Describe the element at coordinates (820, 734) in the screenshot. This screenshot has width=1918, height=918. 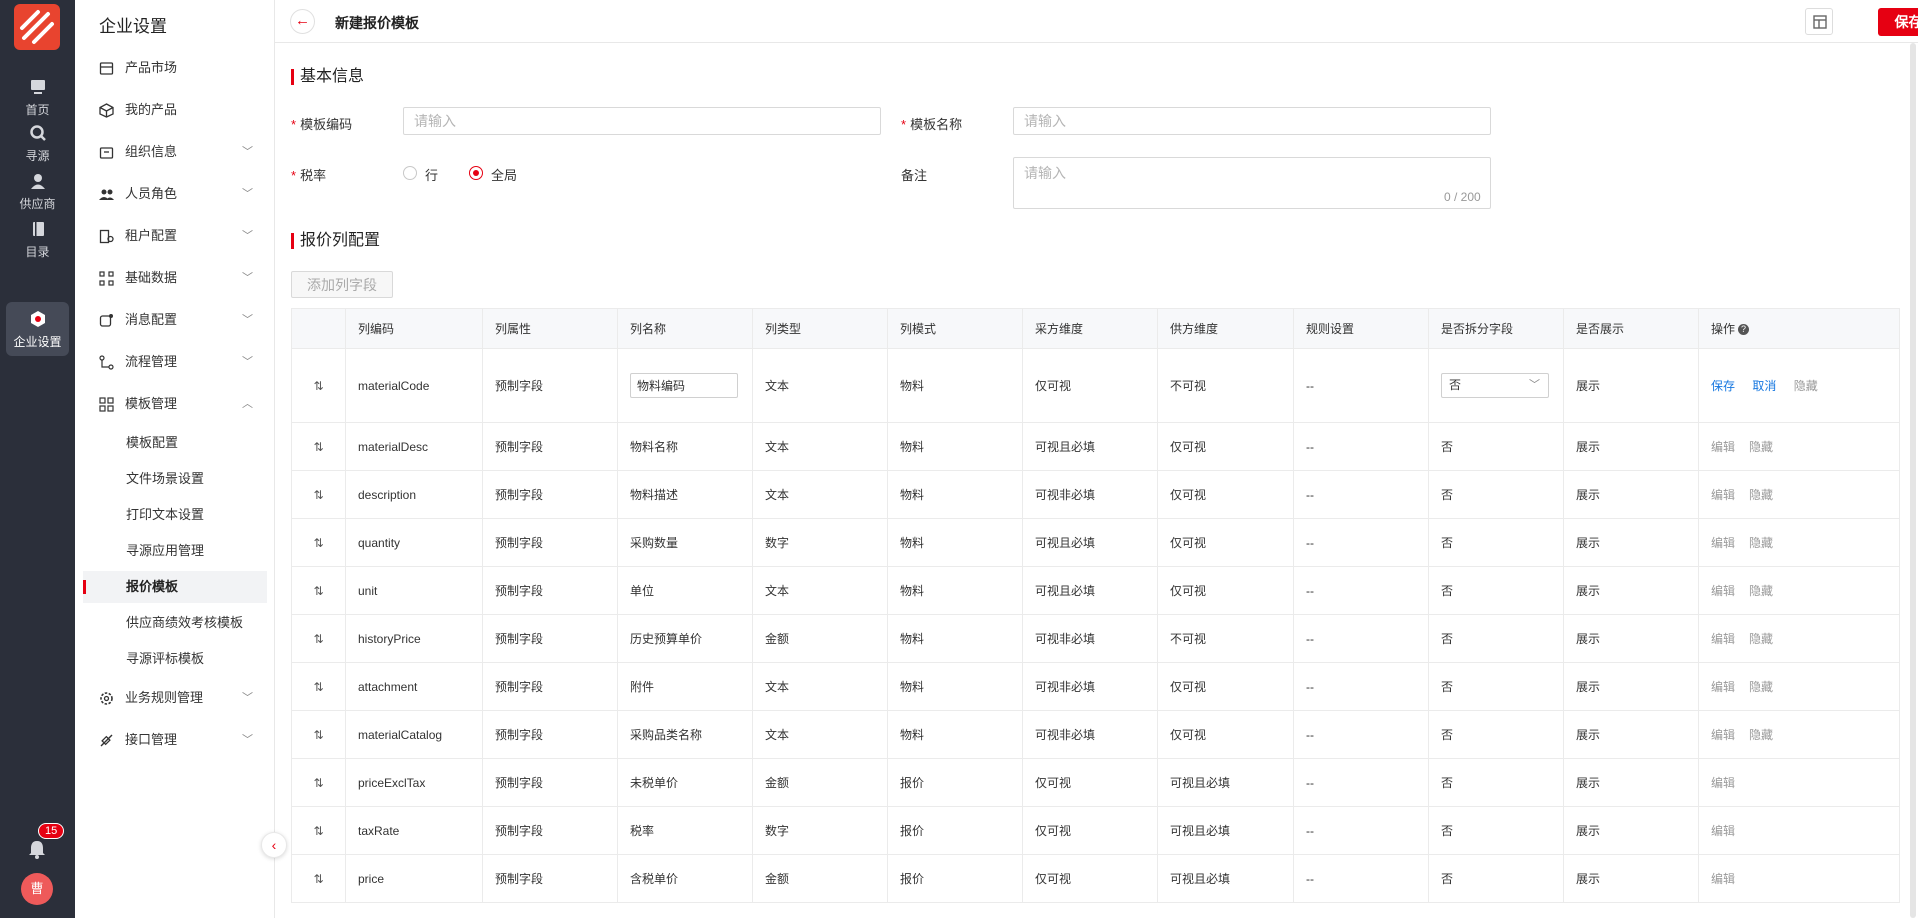
I see `cell-type: 文本` at that location.